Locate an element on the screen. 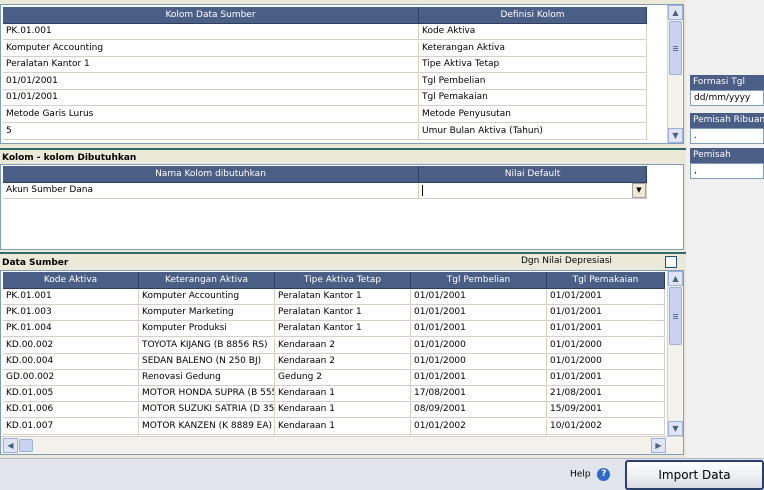 The height and width of the screenshot is (490, 764). source-cell: MOTOR SUZUKI SATRIA (D 35 is located at coordinates (207, 410).